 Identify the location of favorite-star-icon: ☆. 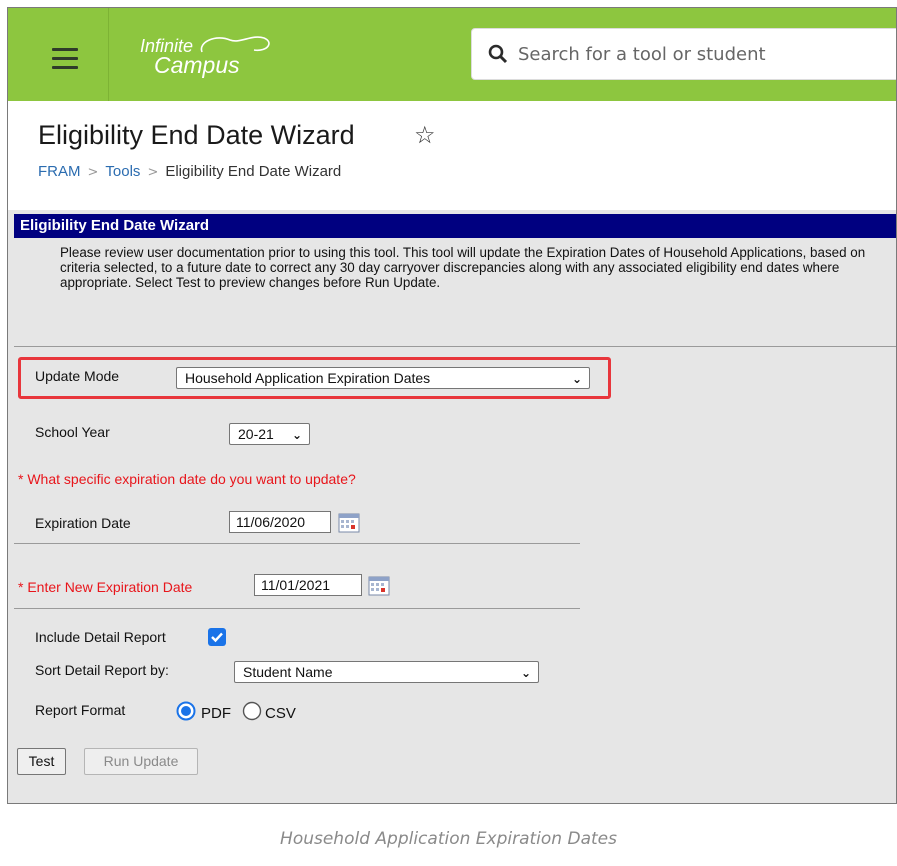
(425, 135).